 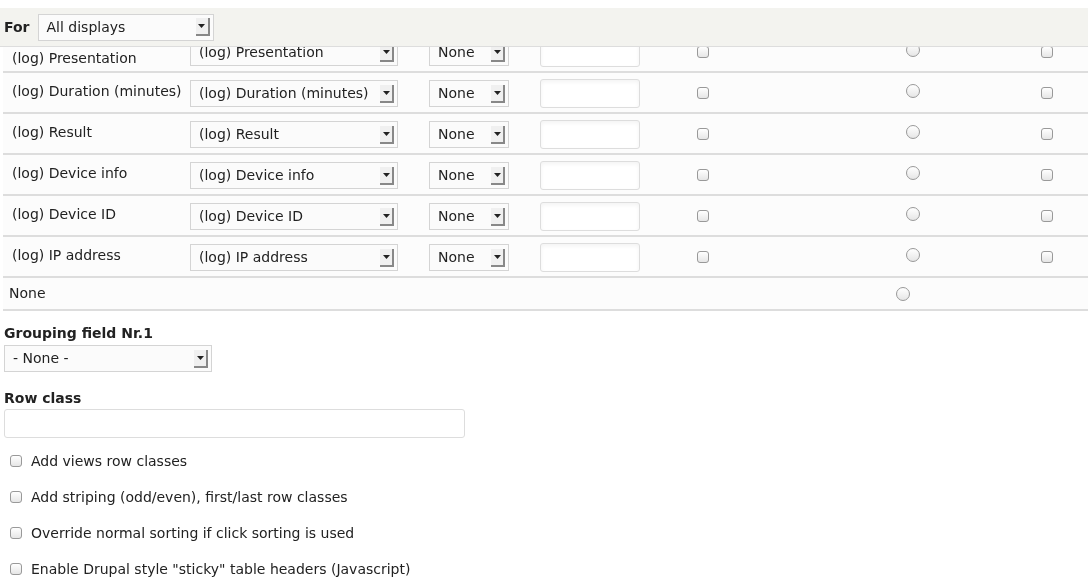 What do you see at coordinates (52, 132) in the screenshot?
I see `field-label: (log) Result` at bounding box center [52, 132].